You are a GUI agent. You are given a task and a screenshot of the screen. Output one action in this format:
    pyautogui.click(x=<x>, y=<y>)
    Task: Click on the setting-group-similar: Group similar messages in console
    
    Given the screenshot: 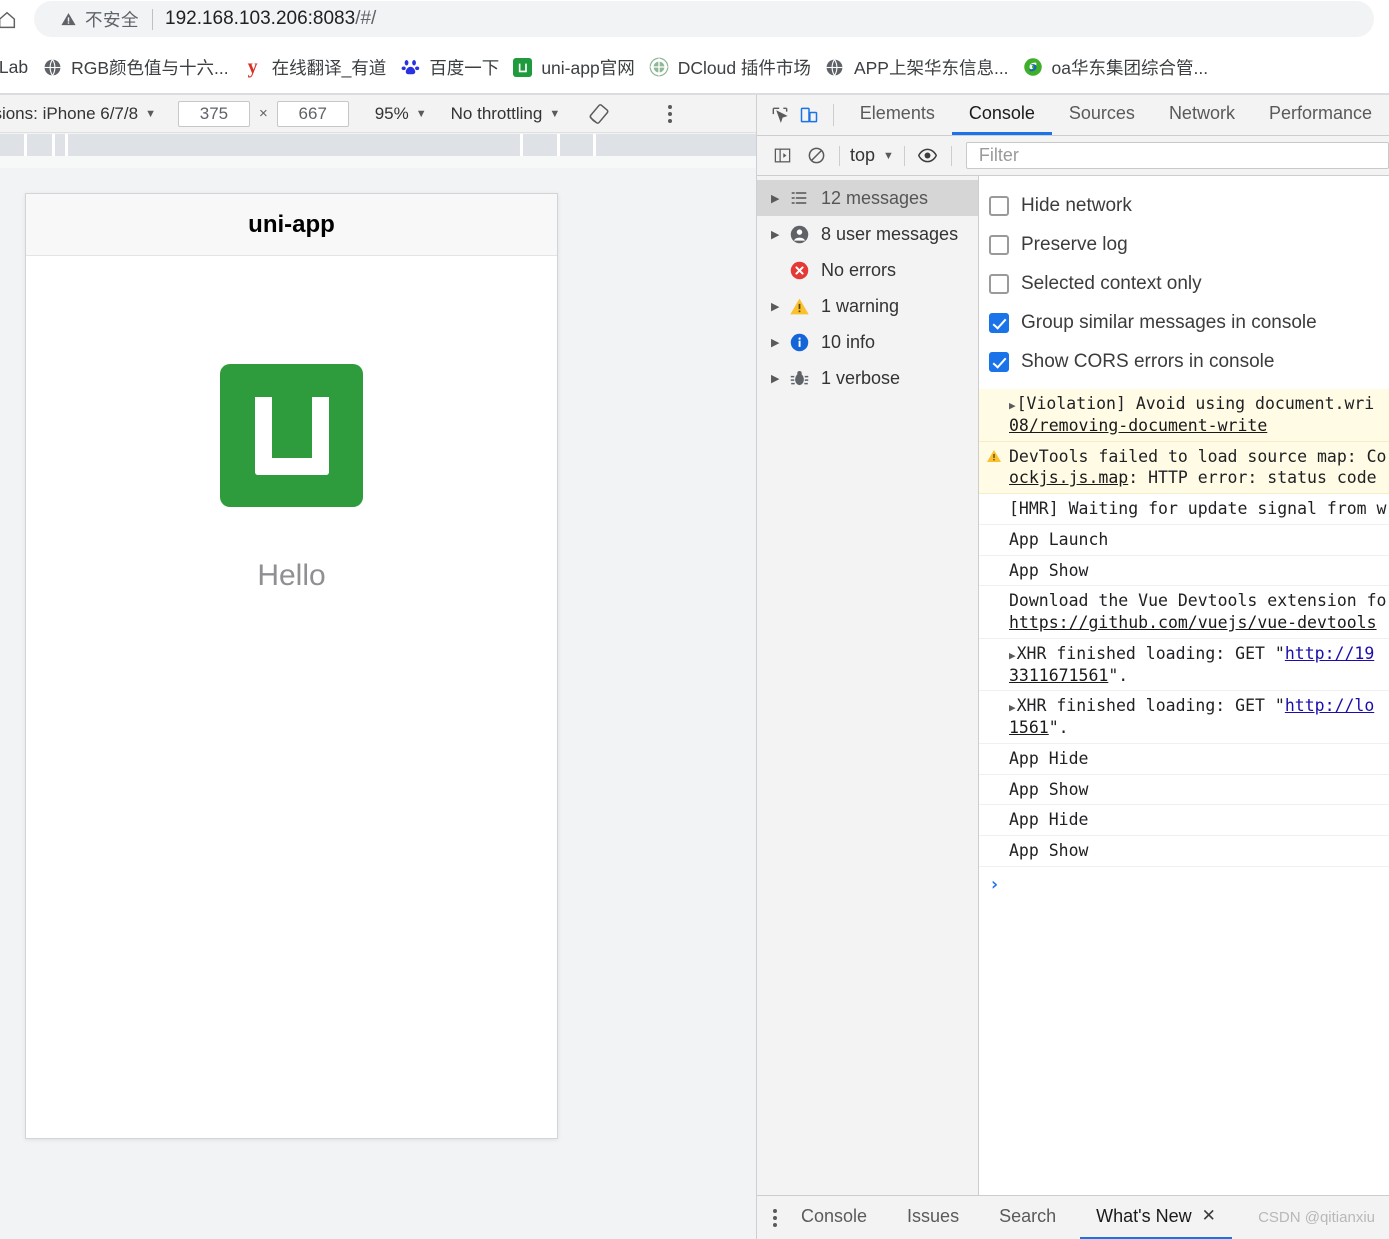 What is the action you would take?
    pyautogui.click(x=1189, y=322)
    